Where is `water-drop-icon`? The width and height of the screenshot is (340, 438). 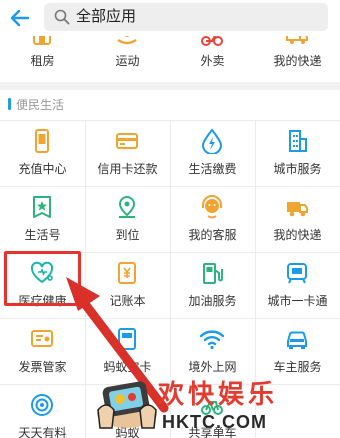 water-drop-icon is located at coordinates (212, 141).